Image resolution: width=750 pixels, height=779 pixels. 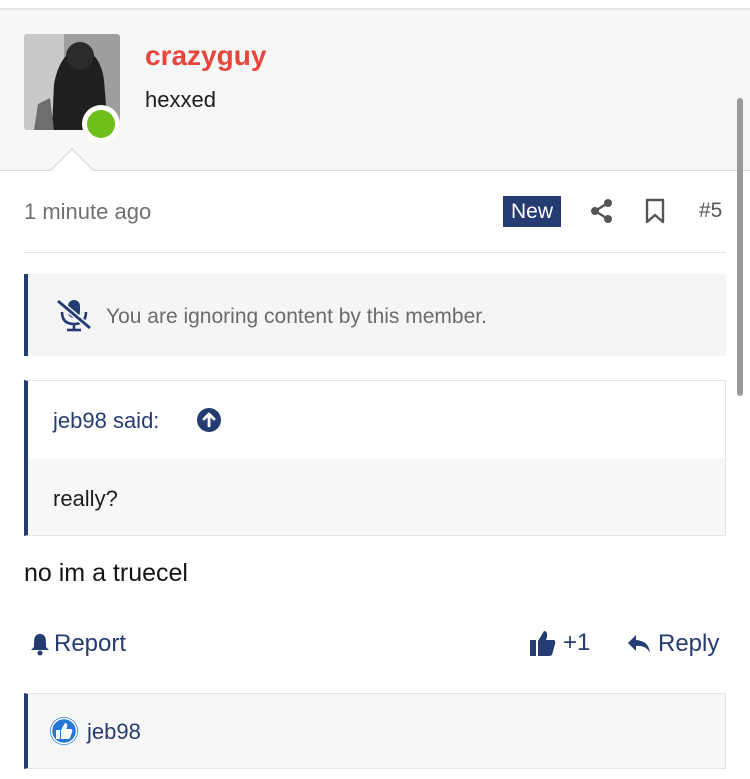 What do you see at coordinates (375, 731) in the screenshot?
I see `reactions-bar: jeb98` at bounding box center [375, 731].